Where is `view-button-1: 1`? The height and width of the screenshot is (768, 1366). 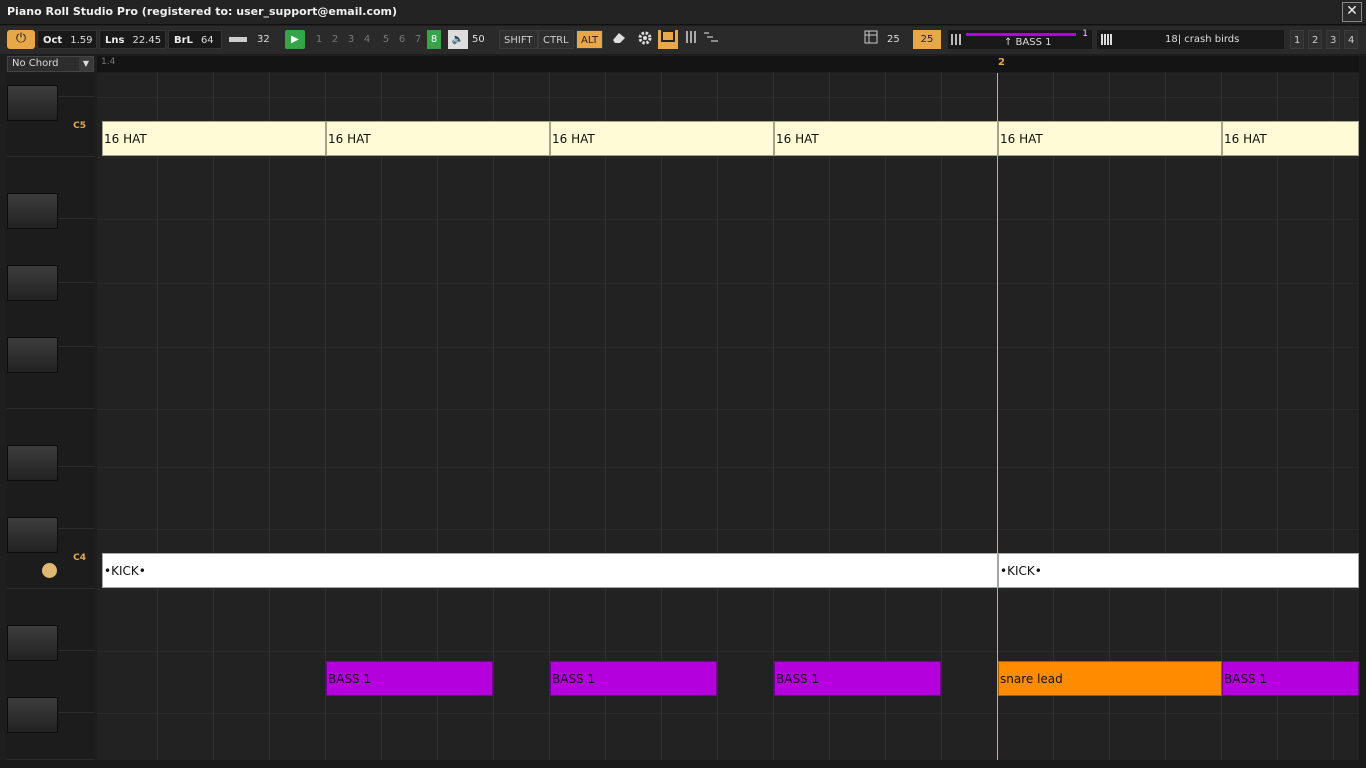 view-button-1: 1 is located at coordinates (1297, 39).